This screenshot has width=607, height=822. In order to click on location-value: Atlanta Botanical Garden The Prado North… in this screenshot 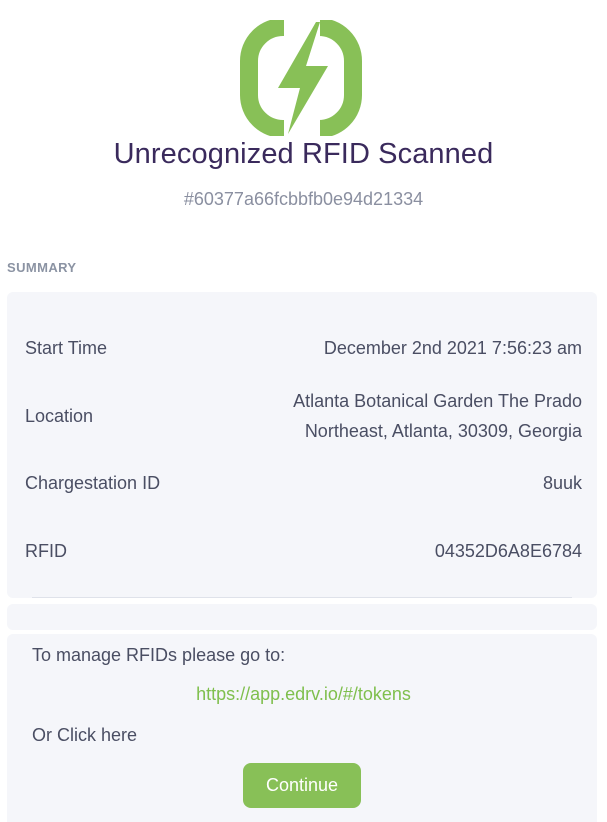, I will do `click(437, 416)`.